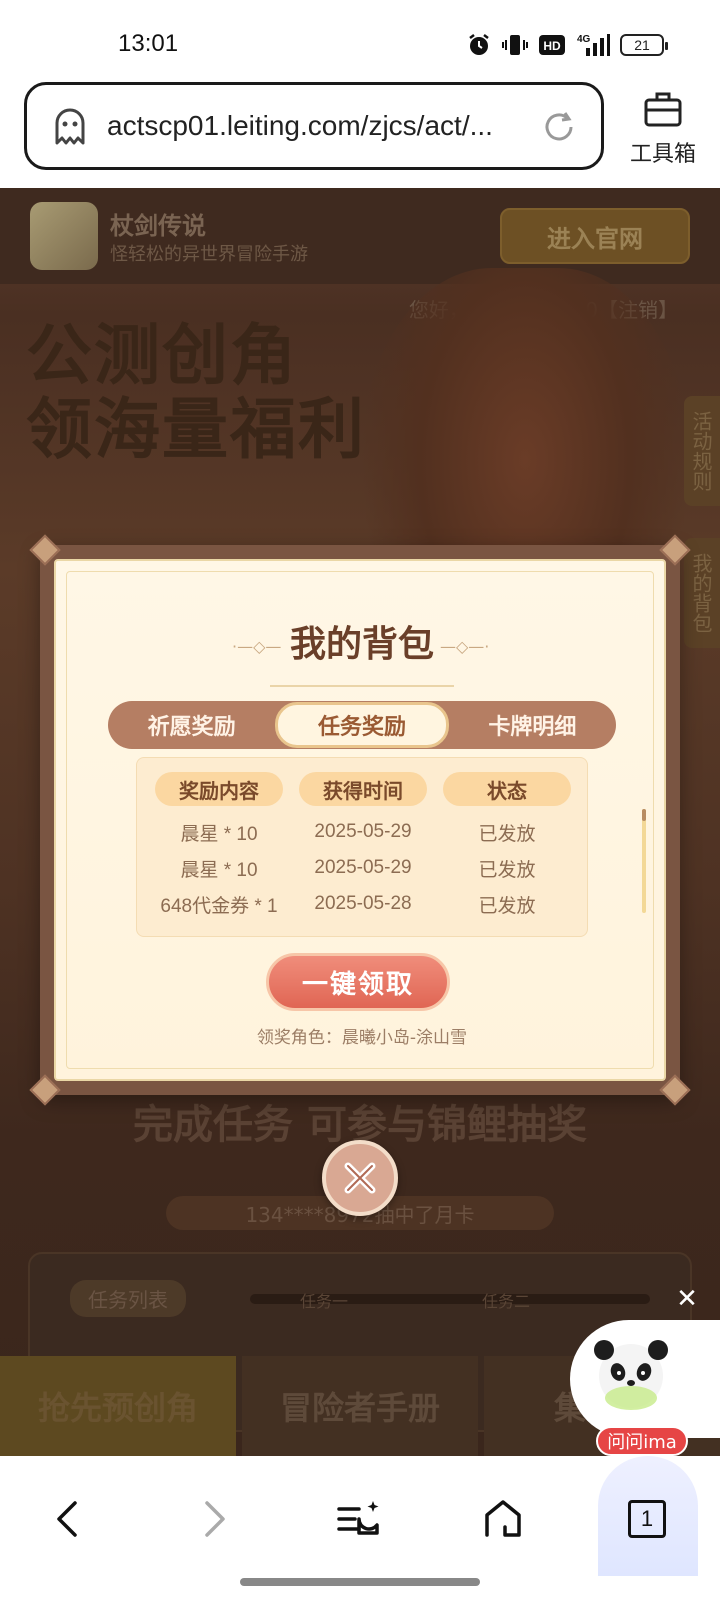  I want to click on task-two-label: 任务二, so click(506, 1301).